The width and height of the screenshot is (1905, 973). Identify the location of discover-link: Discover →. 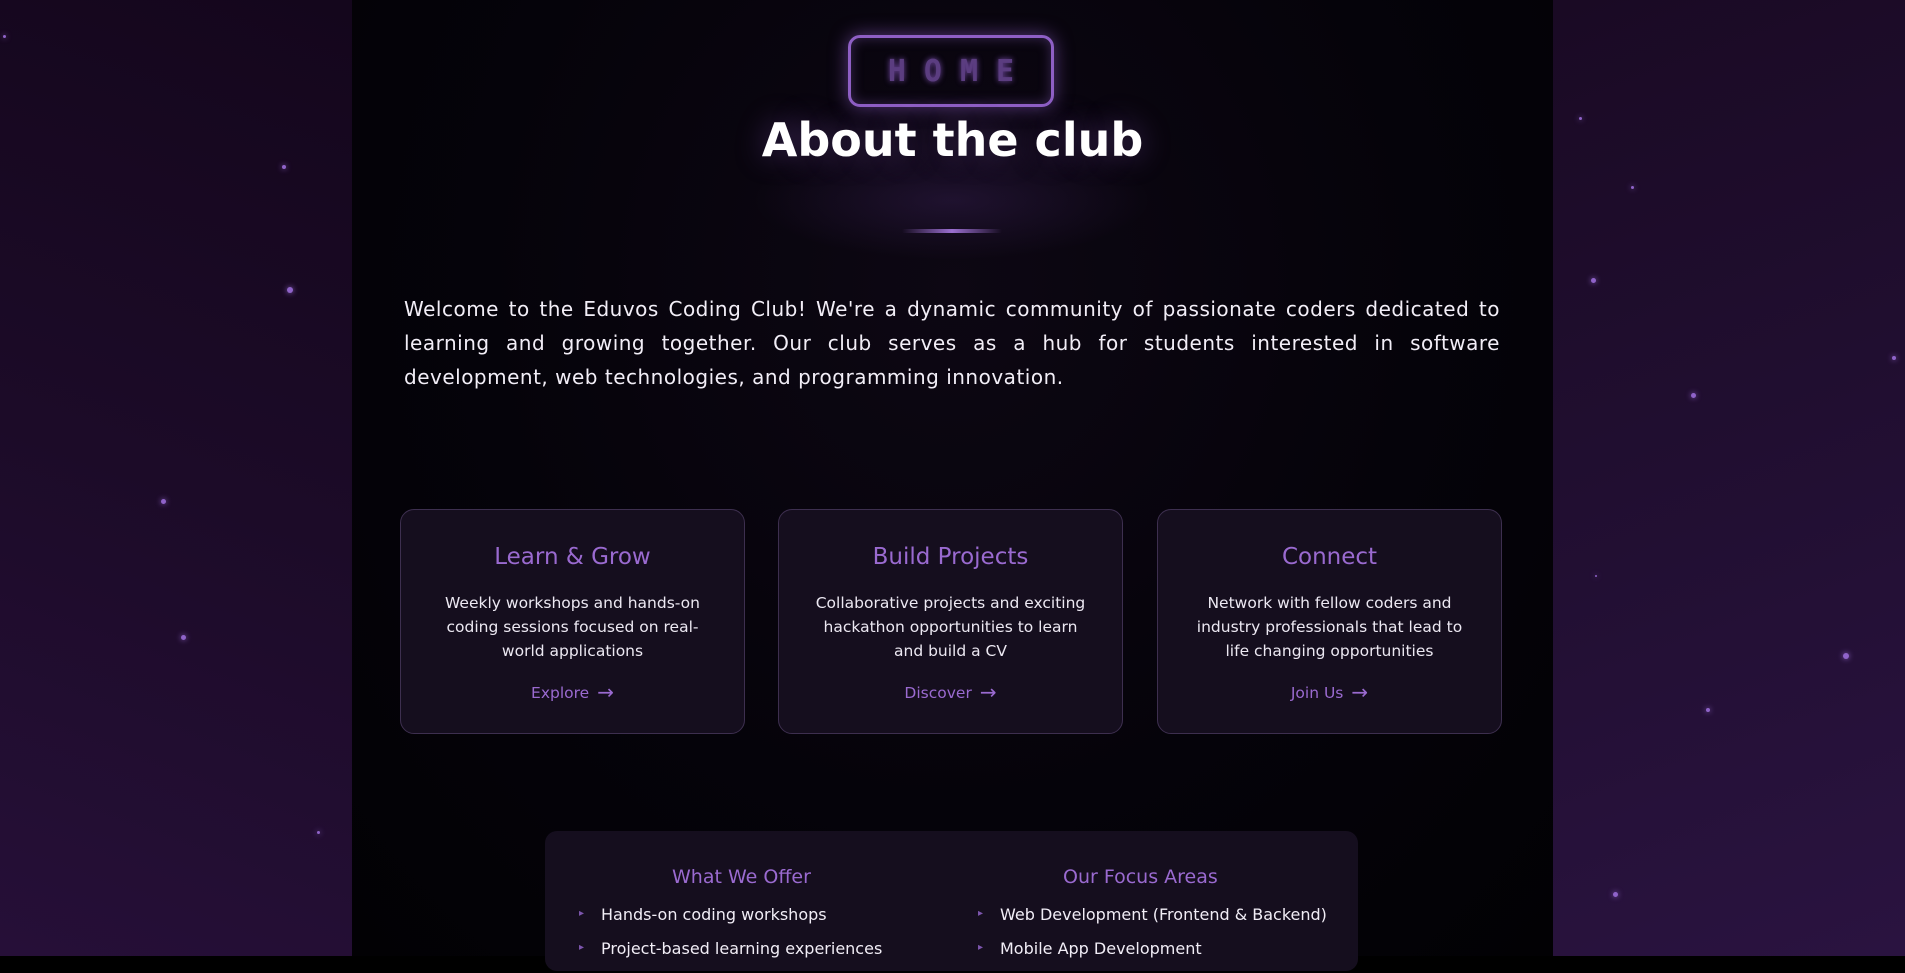
(950, 692).